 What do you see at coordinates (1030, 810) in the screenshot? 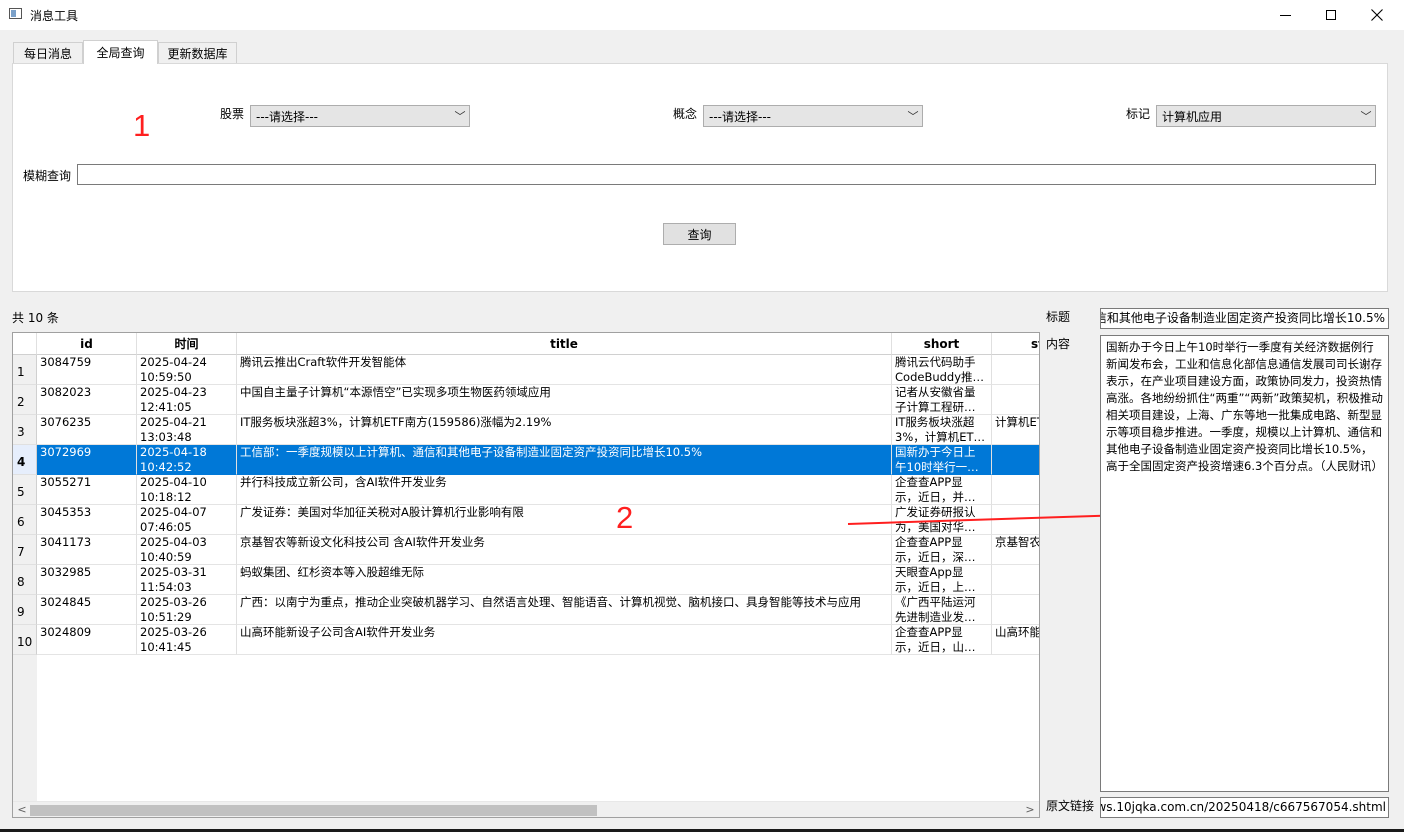
I see `scroll-right-icon: >` at bounding box center [1030, 810].